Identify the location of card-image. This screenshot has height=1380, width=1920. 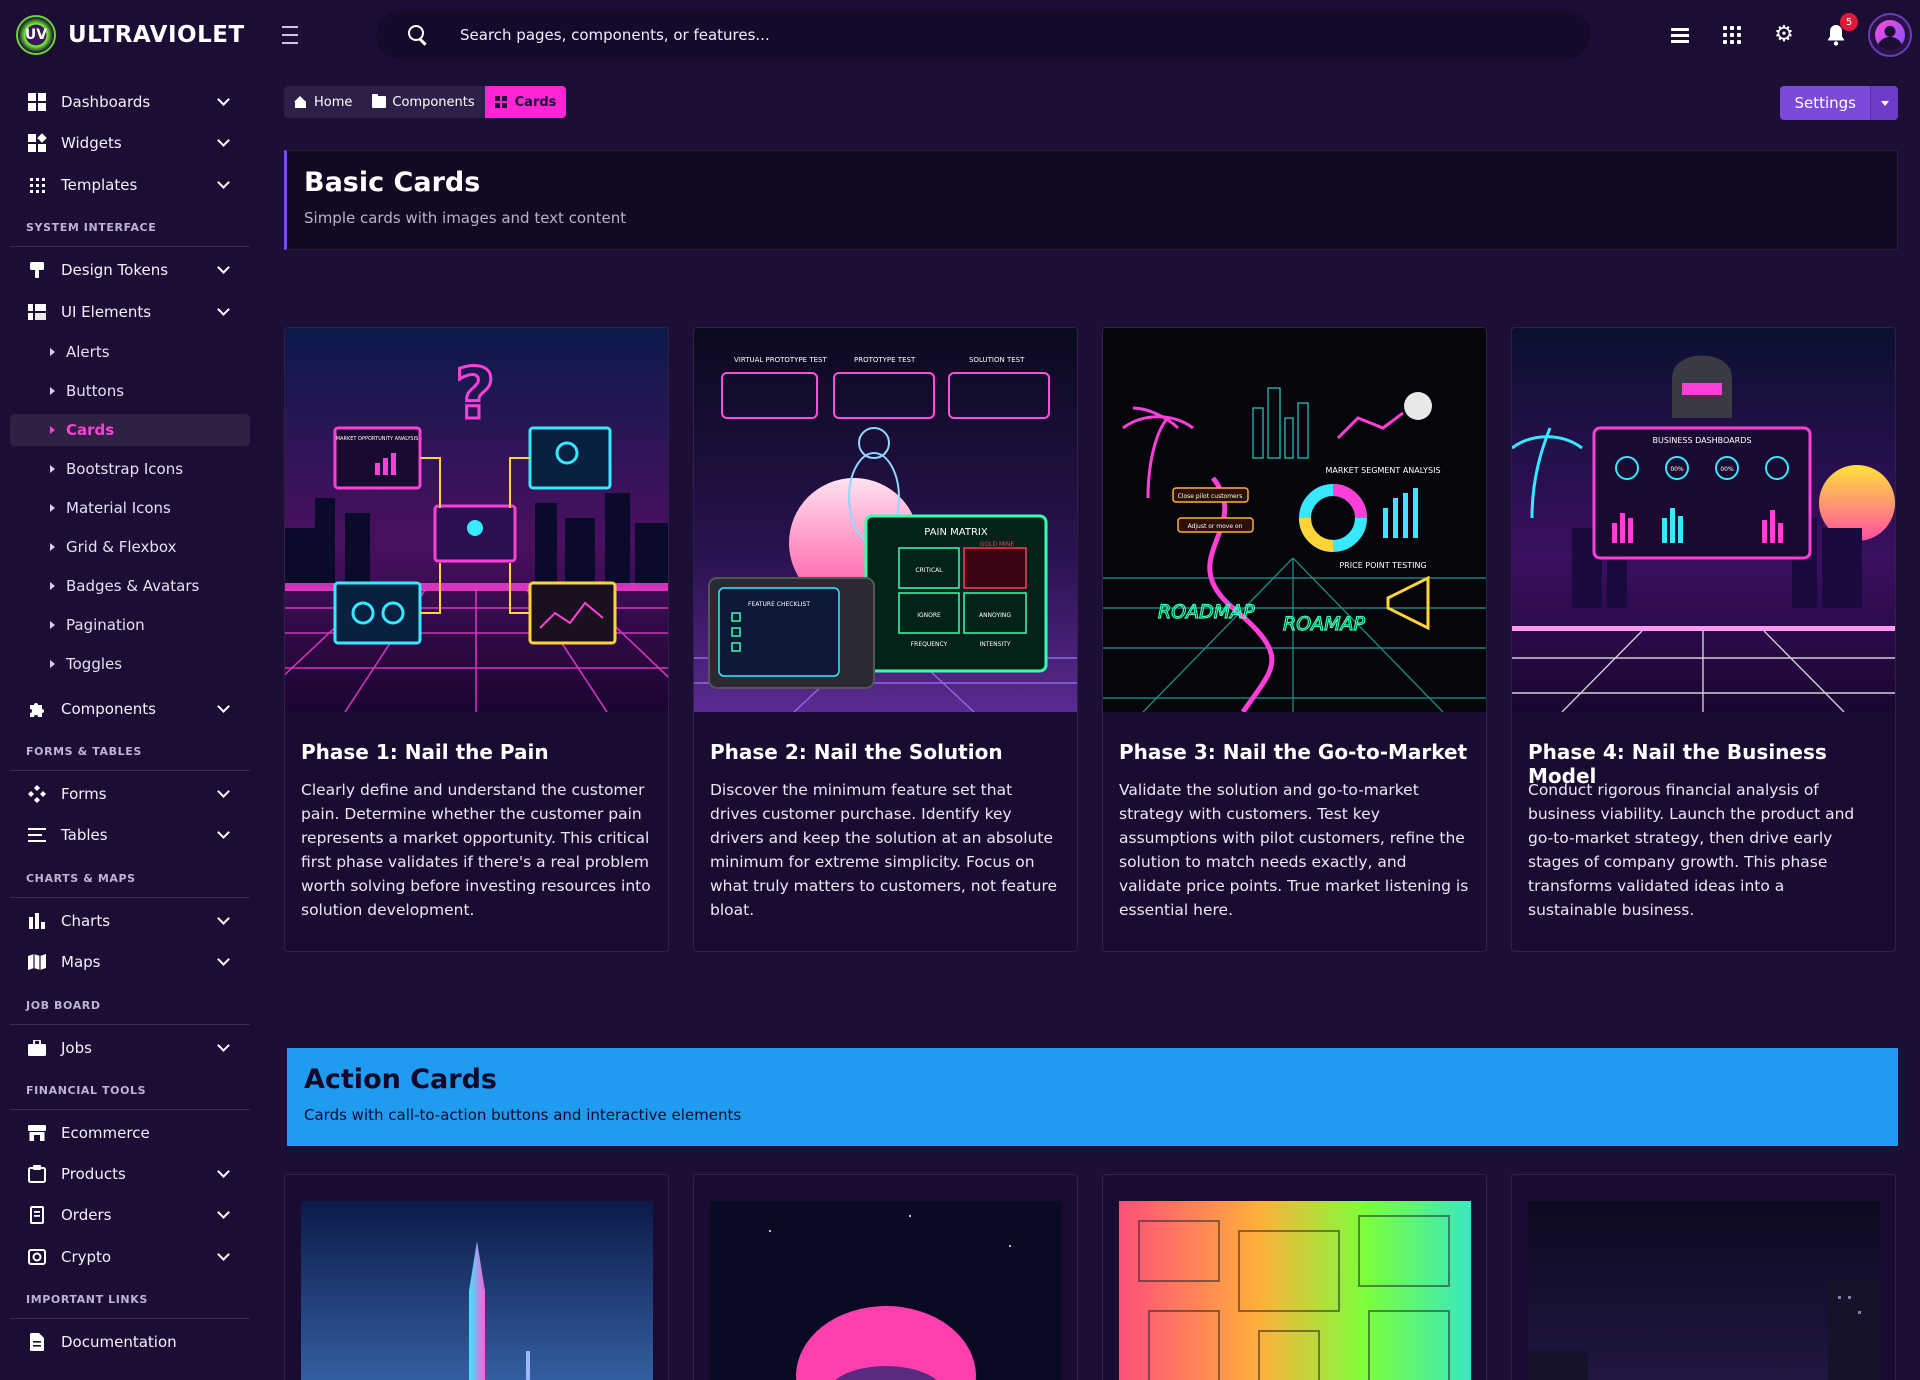
(886, 1290).